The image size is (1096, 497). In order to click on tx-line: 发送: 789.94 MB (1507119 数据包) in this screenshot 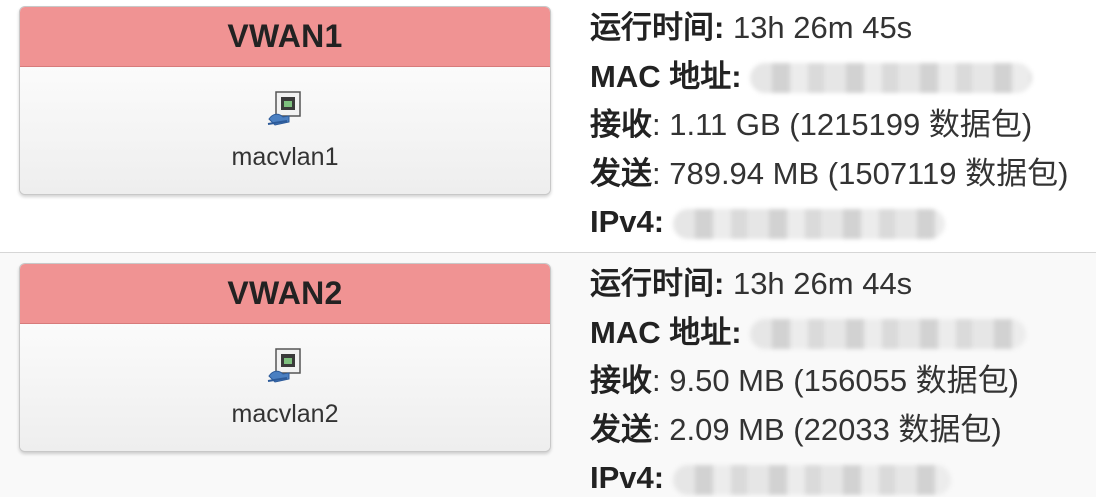, I will do `click(829, 178)`.